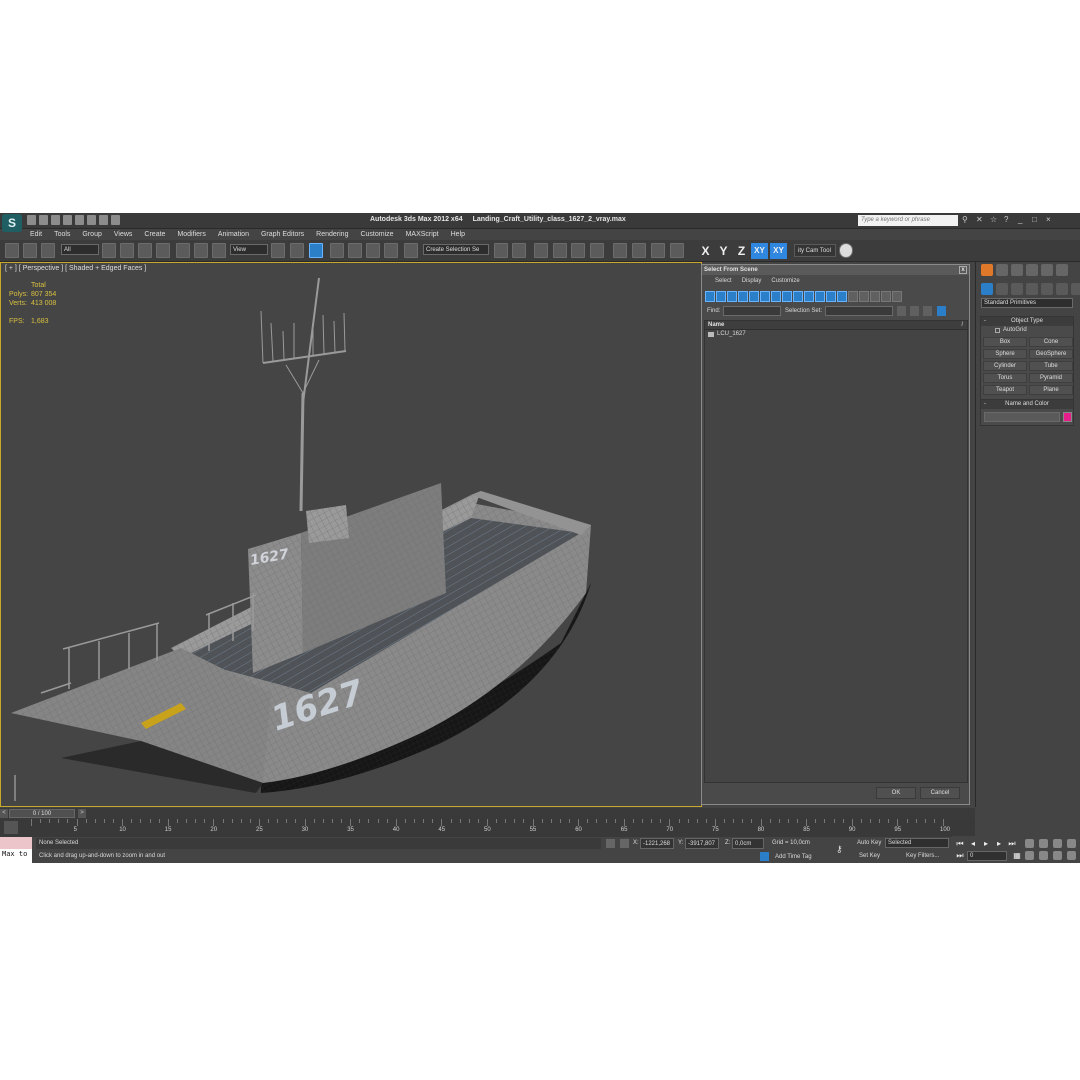  What do you see at coordinates (987, 856) in the screenshot?
I see `current-frame-field: 0` at bounding box center [987, 856].